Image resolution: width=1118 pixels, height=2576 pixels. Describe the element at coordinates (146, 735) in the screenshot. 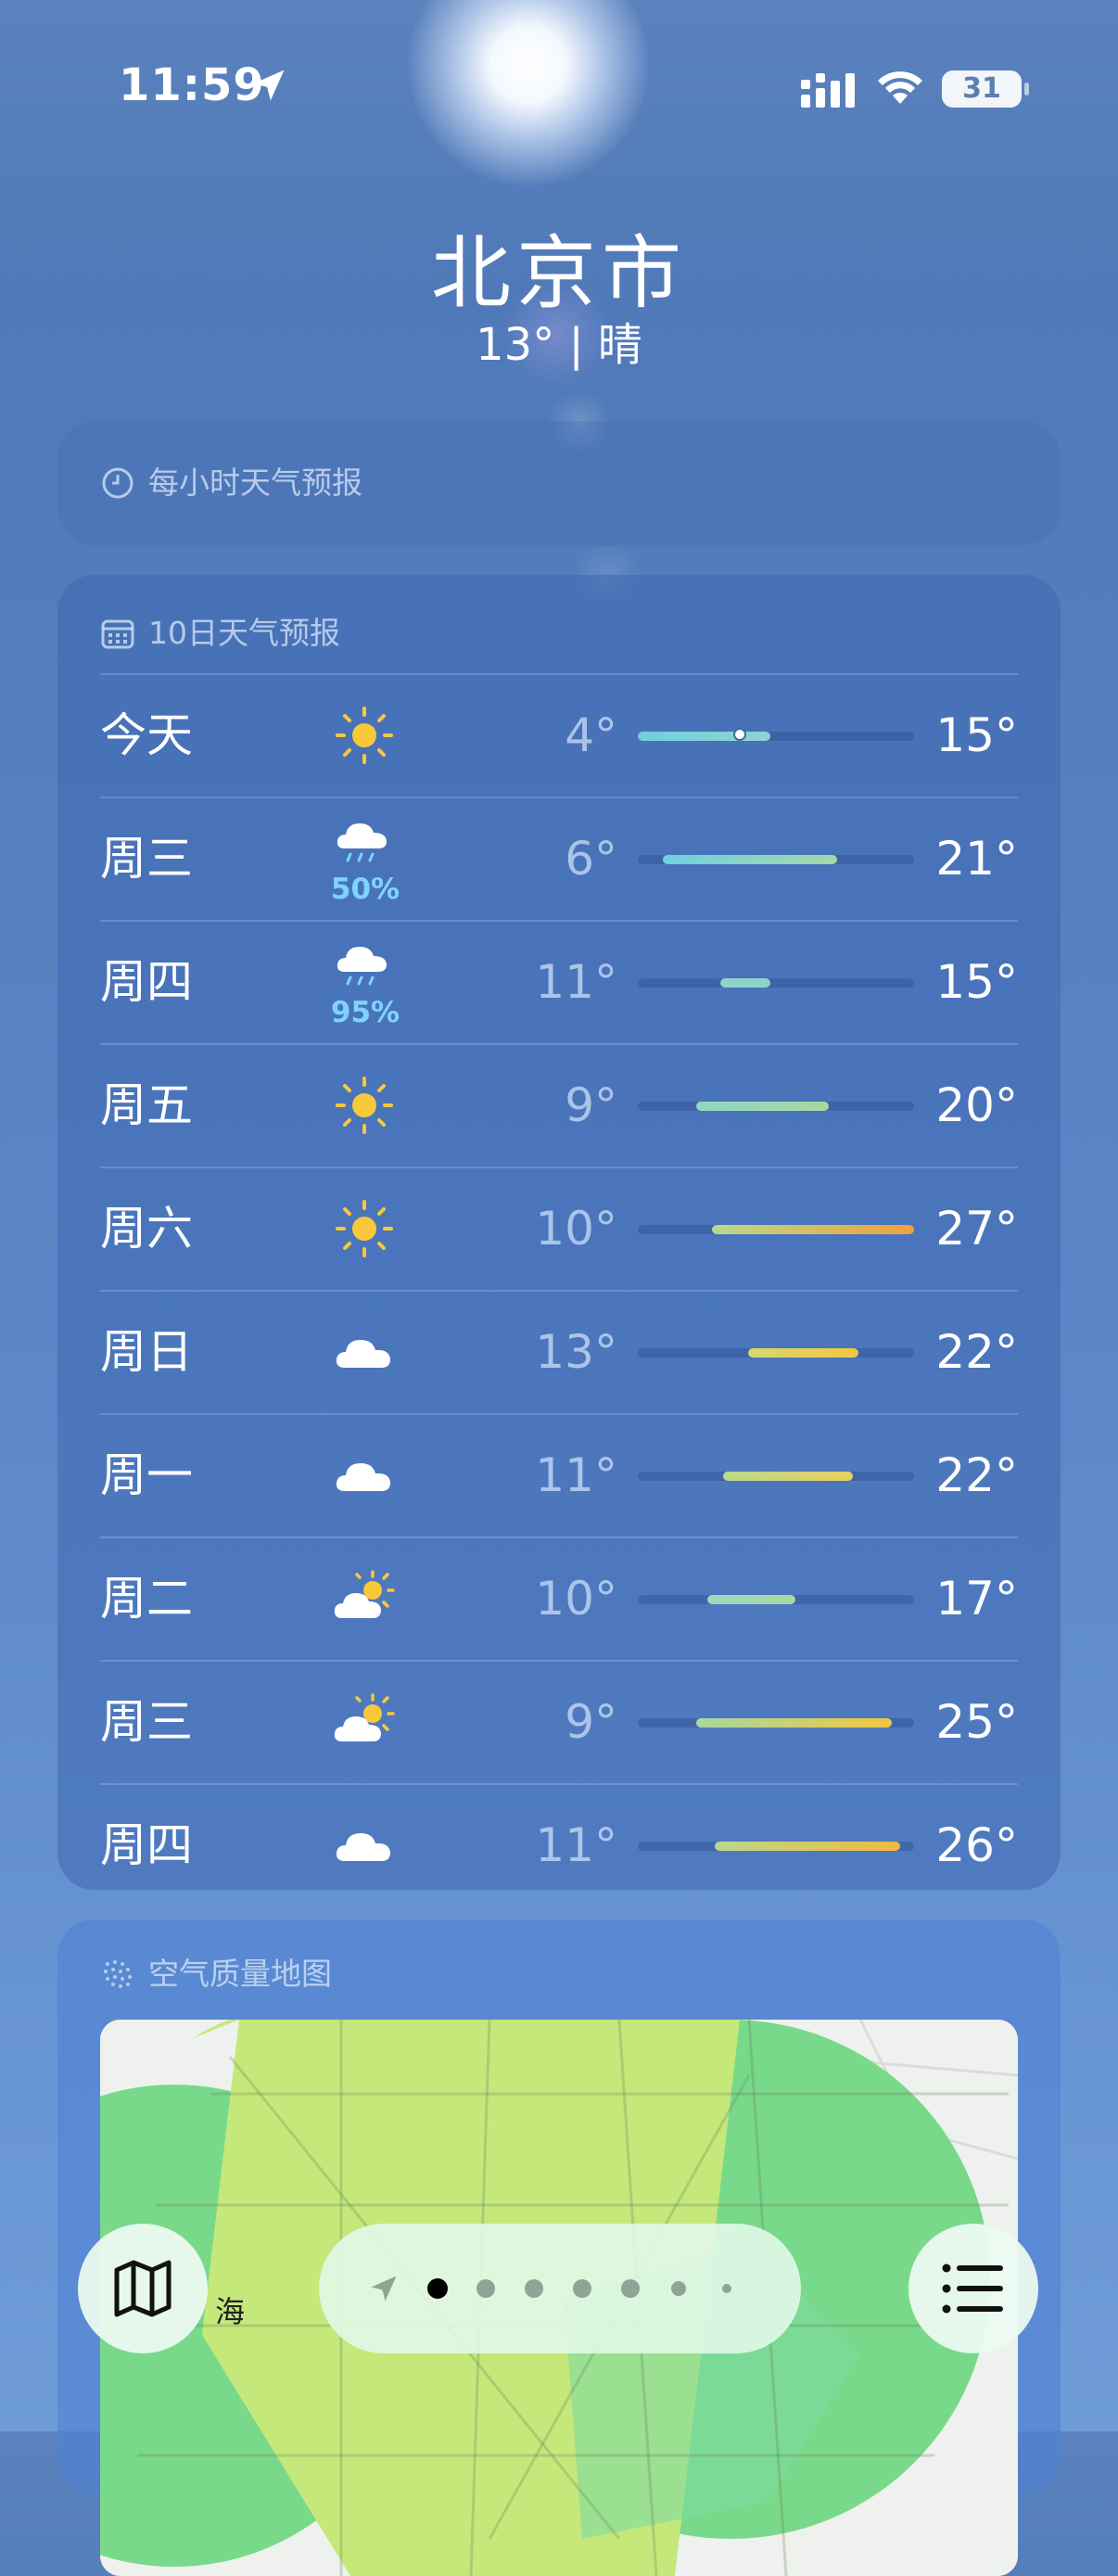

I see `forecast-day: 今天` at that location.